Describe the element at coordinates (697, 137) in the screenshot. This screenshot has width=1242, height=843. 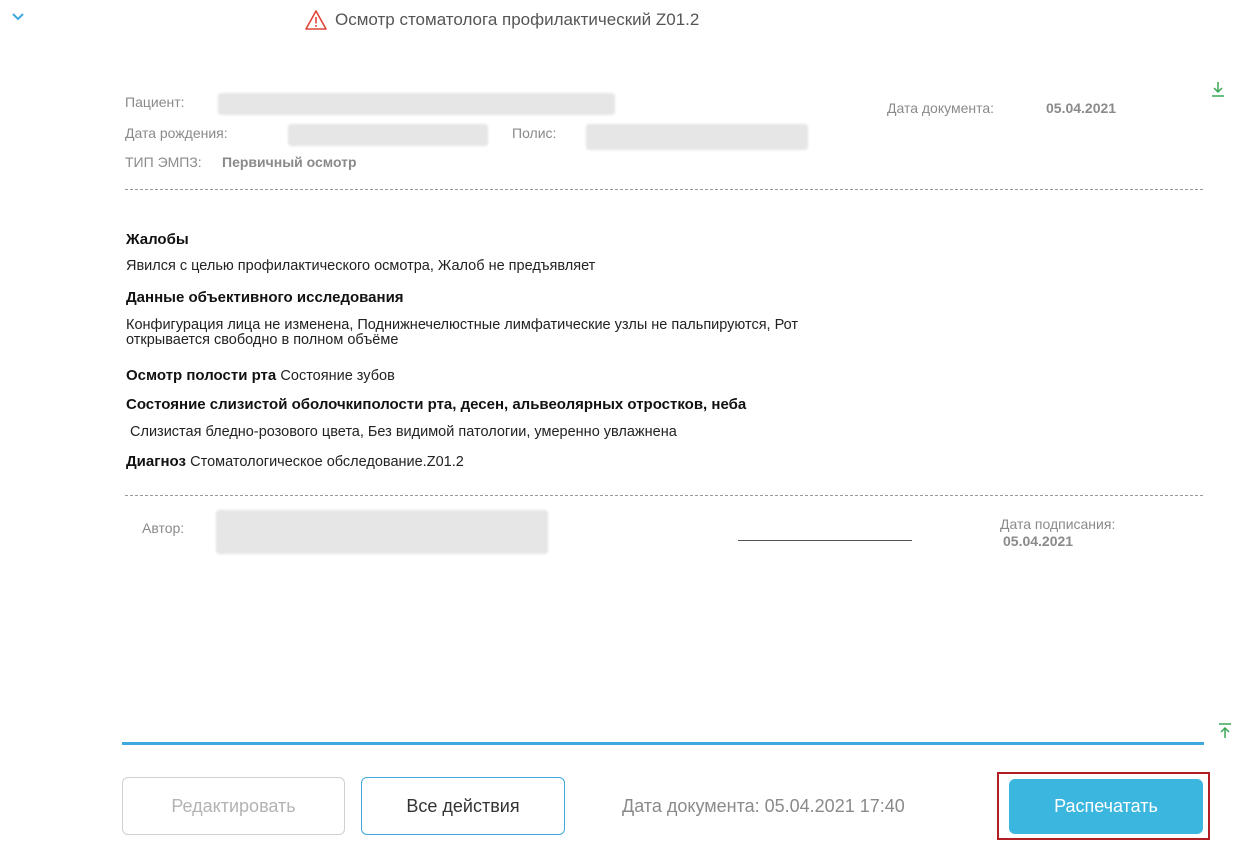
I see `policy-redacted` at that location.